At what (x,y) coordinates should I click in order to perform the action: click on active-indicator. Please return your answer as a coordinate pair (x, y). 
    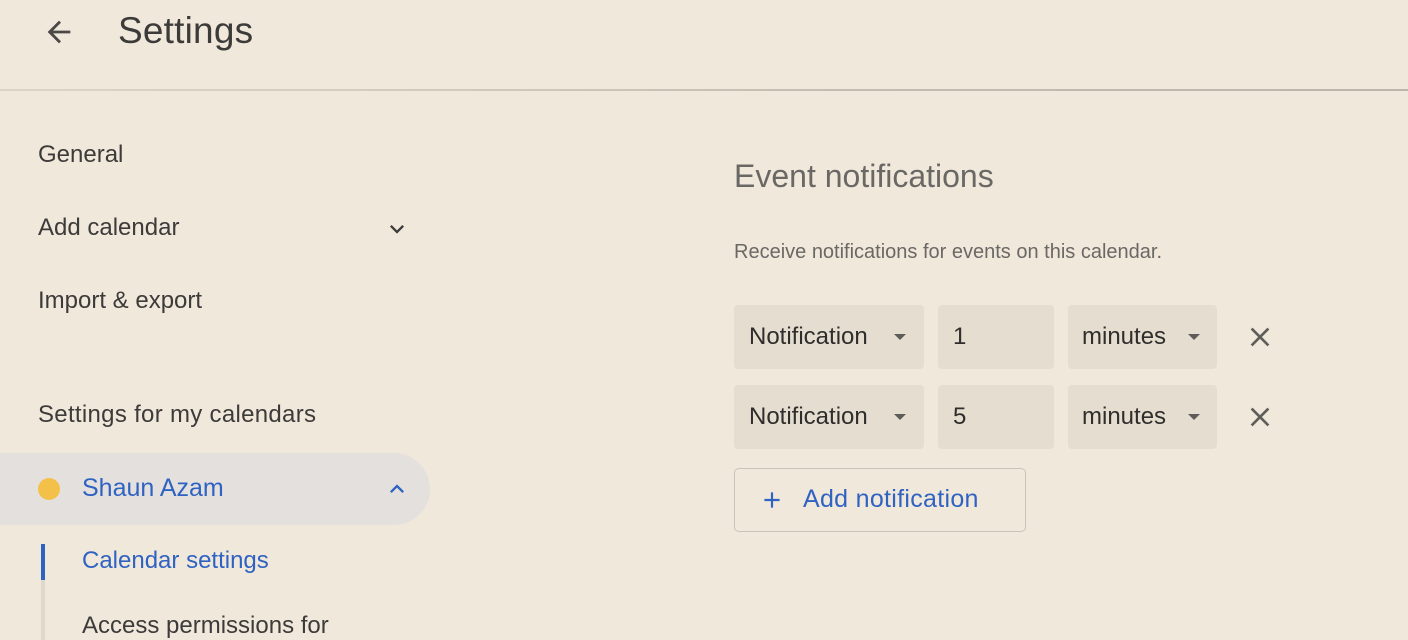
    Looking at the image, I should click on (43, 562).